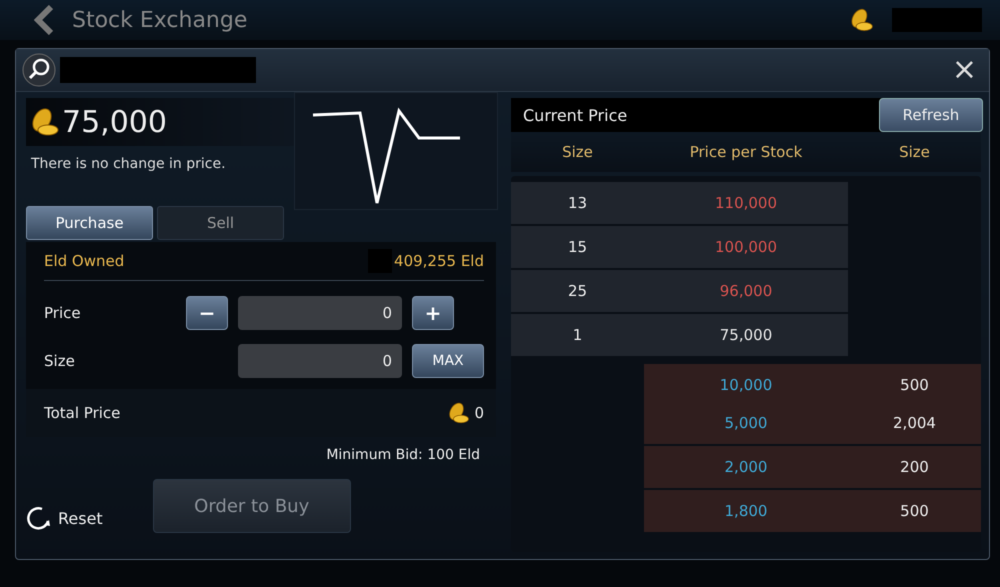  I want to click on field-label: Eld Owned, so click(84, 261).